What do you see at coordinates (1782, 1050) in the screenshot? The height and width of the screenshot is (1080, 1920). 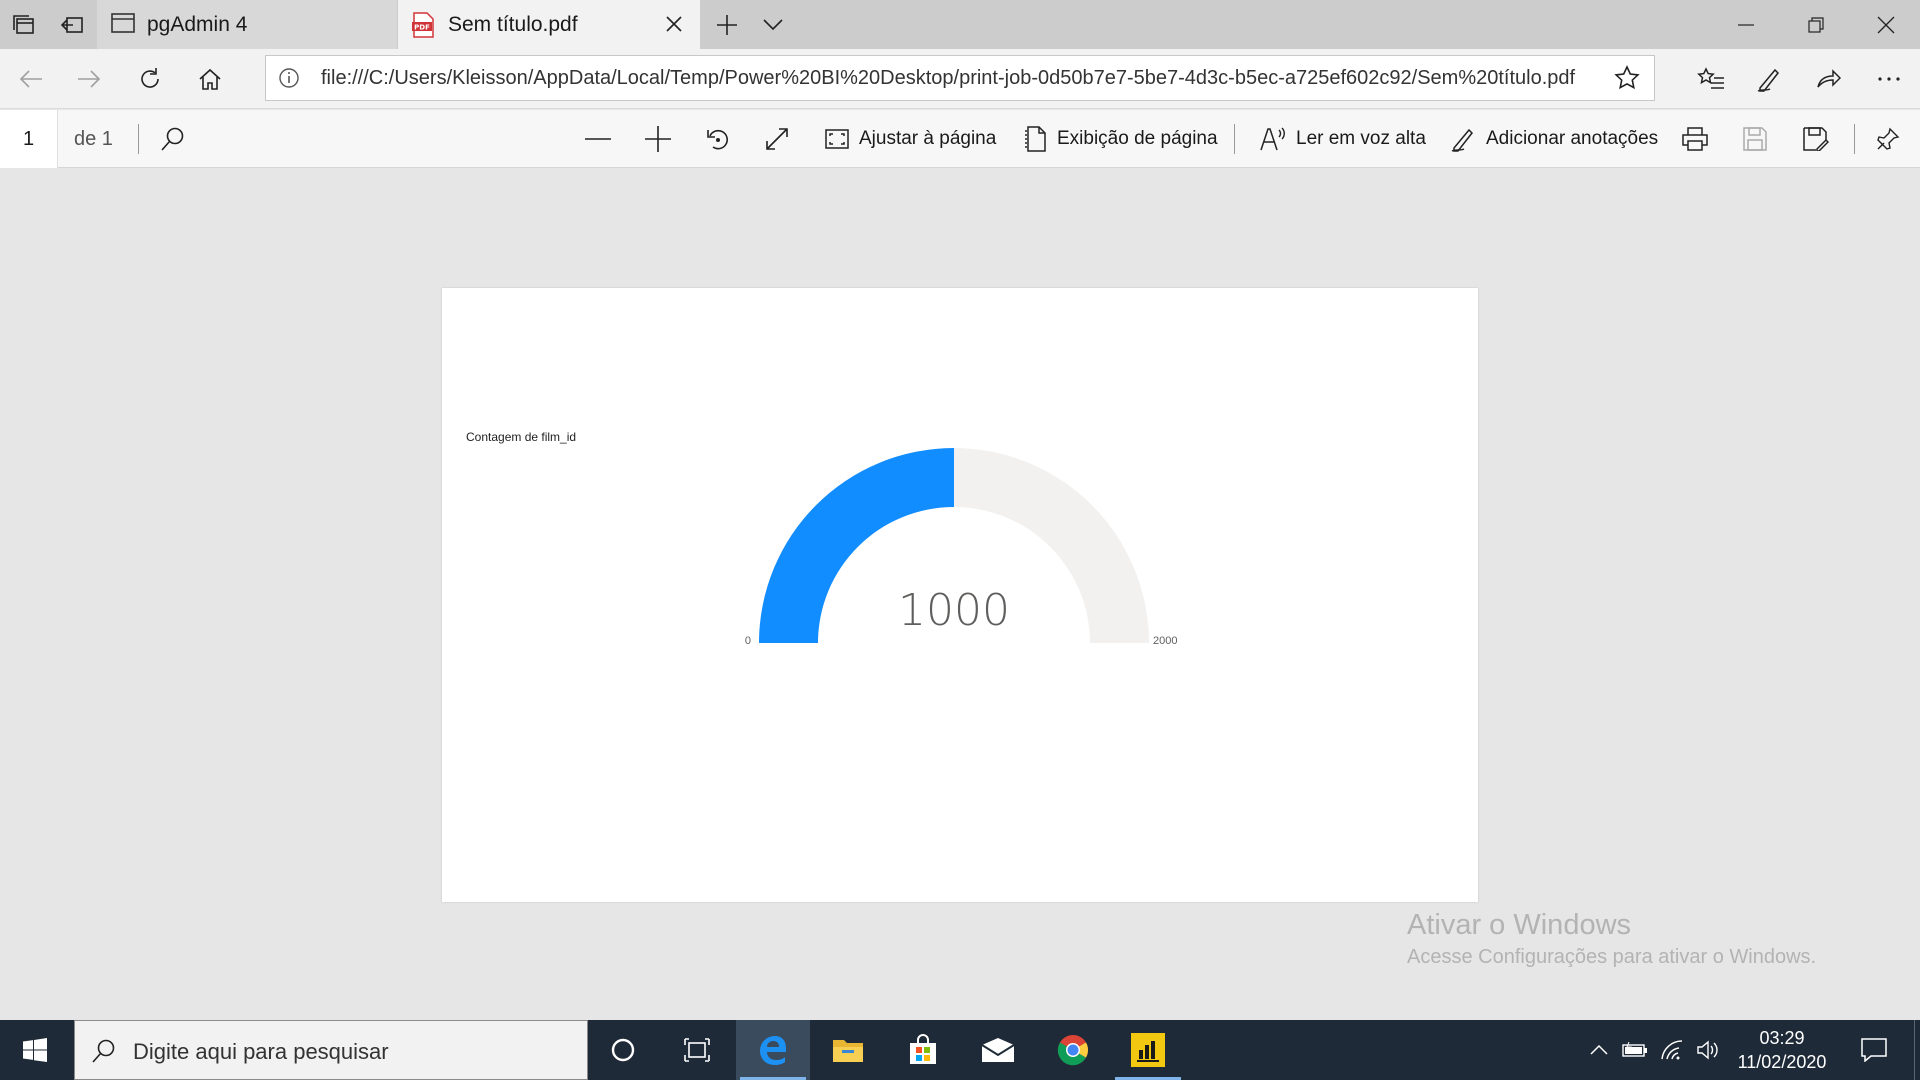 I see `clock: 03:29 11/02/2020` at bounding box center [1782, 1050].